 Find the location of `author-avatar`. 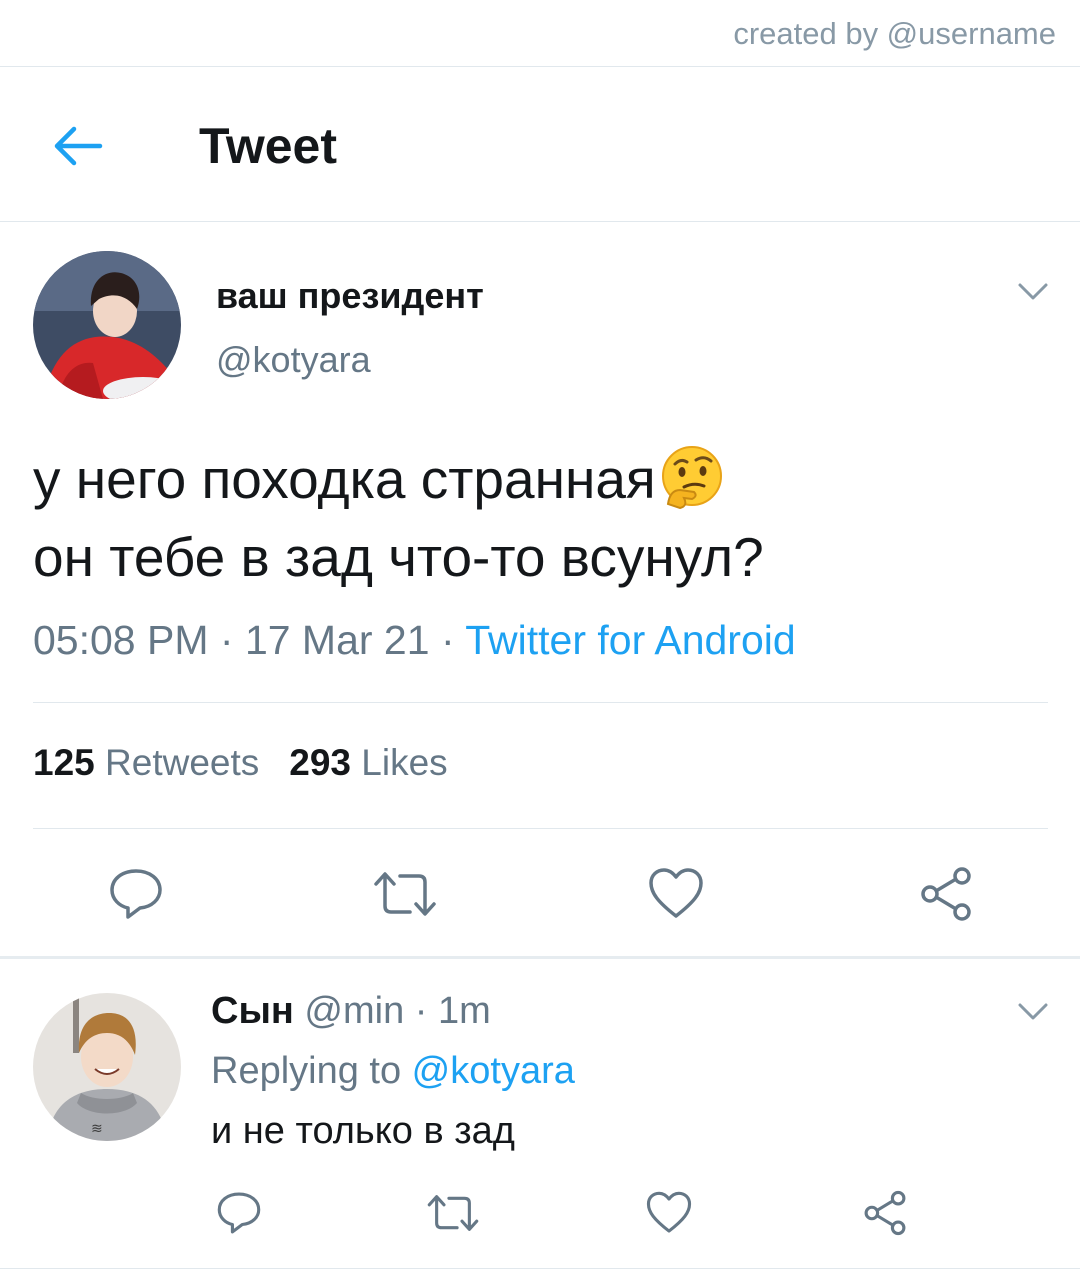

author-avatar is located at coordinates (107, 325).